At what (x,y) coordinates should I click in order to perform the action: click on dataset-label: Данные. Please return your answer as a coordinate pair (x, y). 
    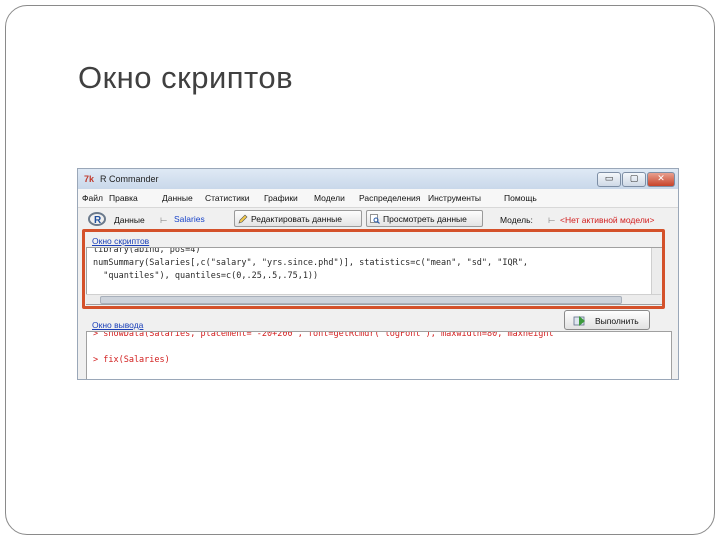
    Looking at the image, I should click on (129, 220).